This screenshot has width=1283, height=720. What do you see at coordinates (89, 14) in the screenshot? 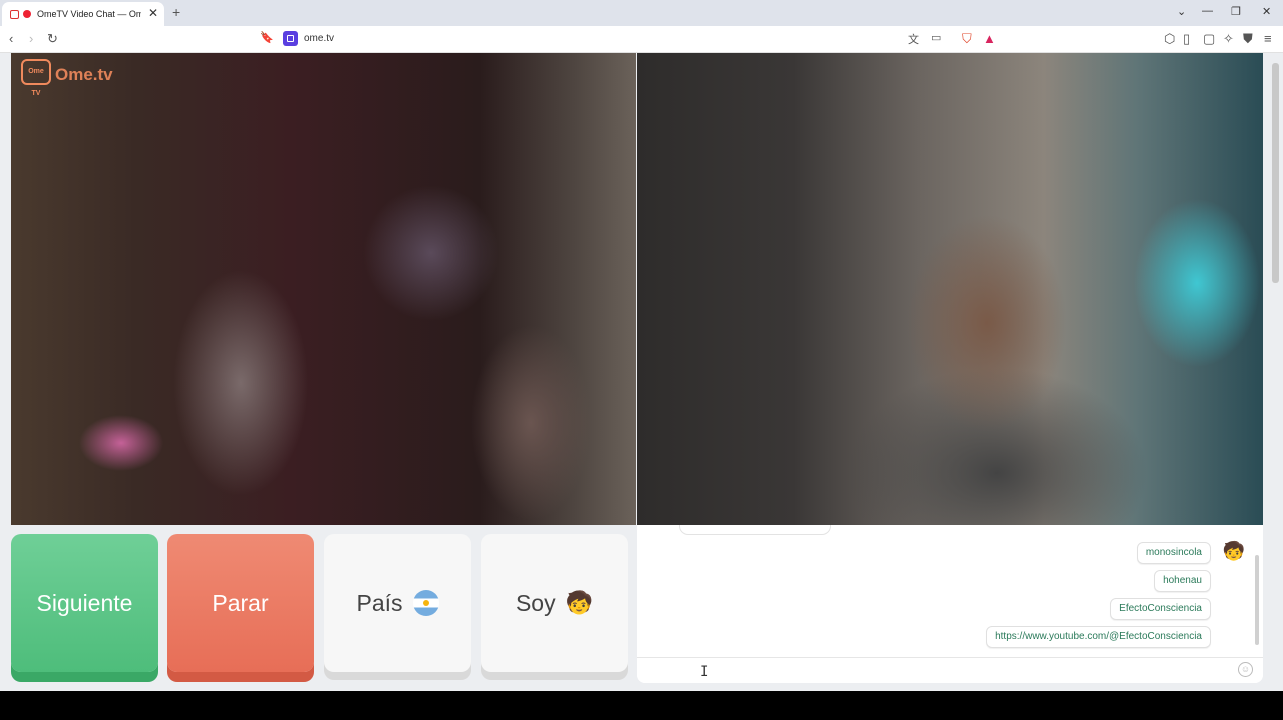
I see `tab-title: OmeTV Video Chat — Omeg` at bounding box center [89, 14].